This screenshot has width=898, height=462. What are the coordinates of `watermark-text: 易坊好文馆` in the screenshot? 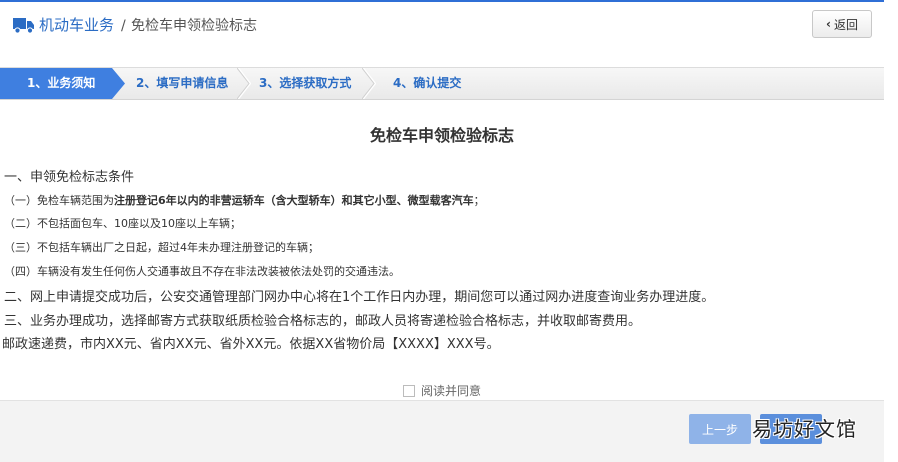 It's located at (804, 429).